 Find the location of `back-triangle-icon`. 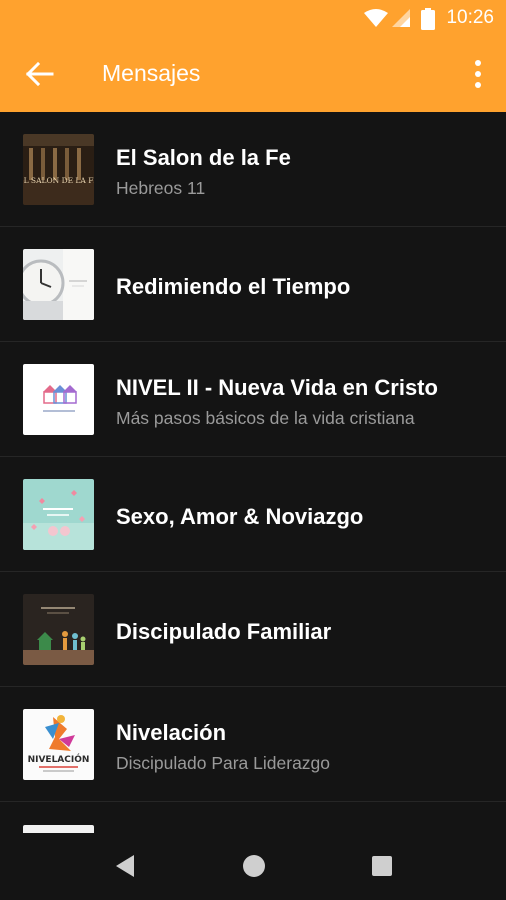

back-triangle-icon is located at coordinates (125, 866).